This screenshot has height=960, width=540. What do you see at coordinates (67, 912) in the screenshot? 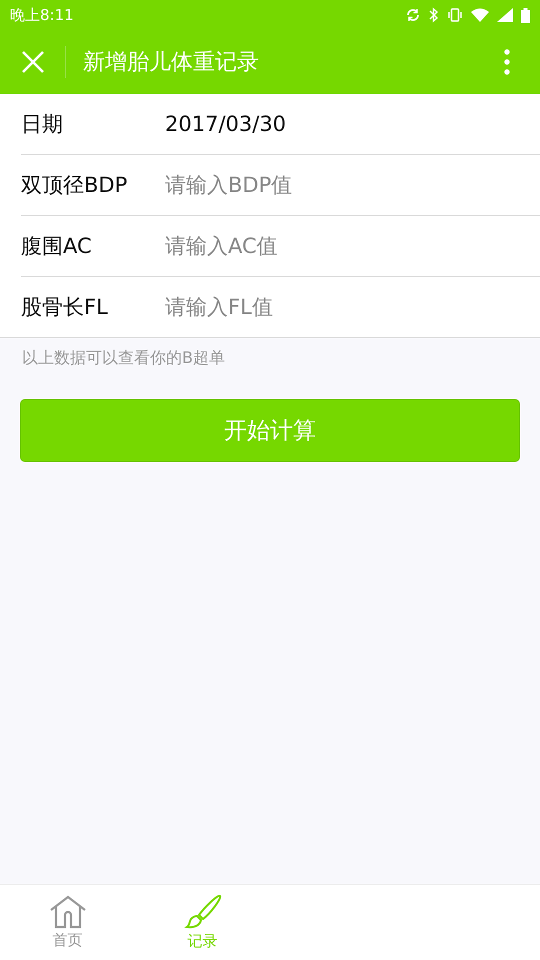
I see `house-icon` at bounding box center [67, 912].